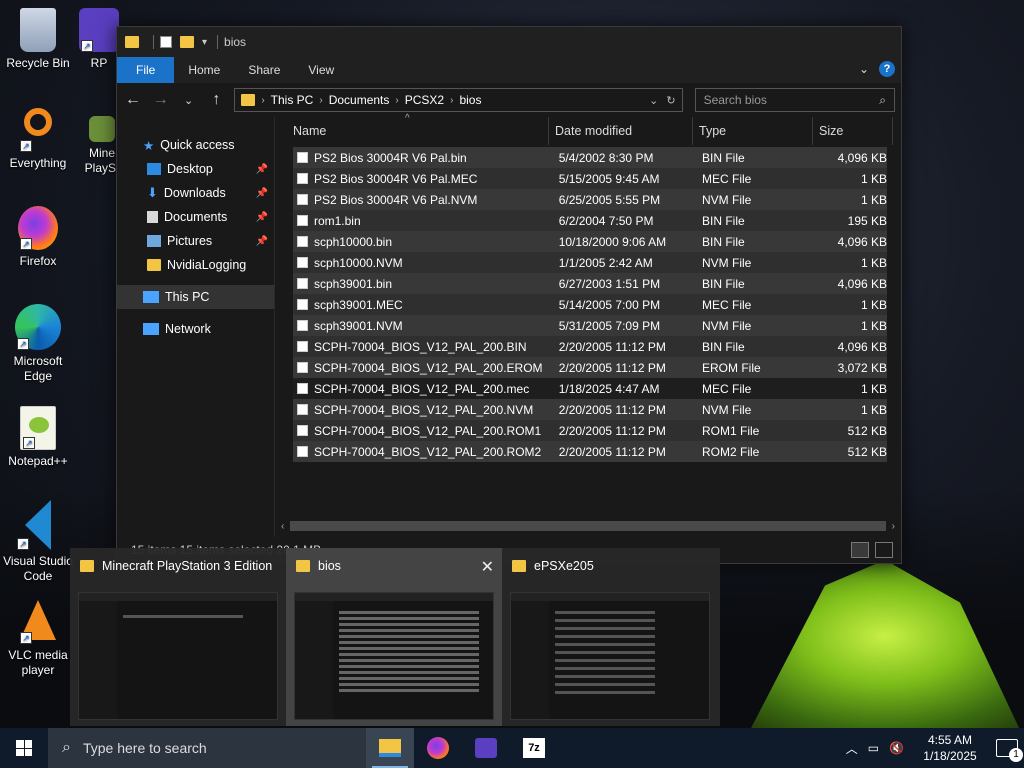 The height and width of the screenshot is (768, 1024). What do you see at coordinates (133, 100) in the screenshot?
I see `back-button: ←` at bounding box center [133, 100].